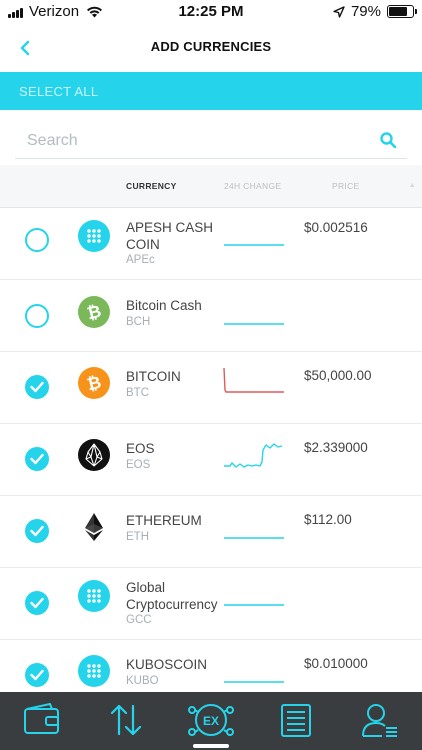 The width and height of the screenshot is (422, 750). What do you see at coordinates (140, 448) in the screenshot?
I see `currency-name: EOS` at bounding box center [140, 448].